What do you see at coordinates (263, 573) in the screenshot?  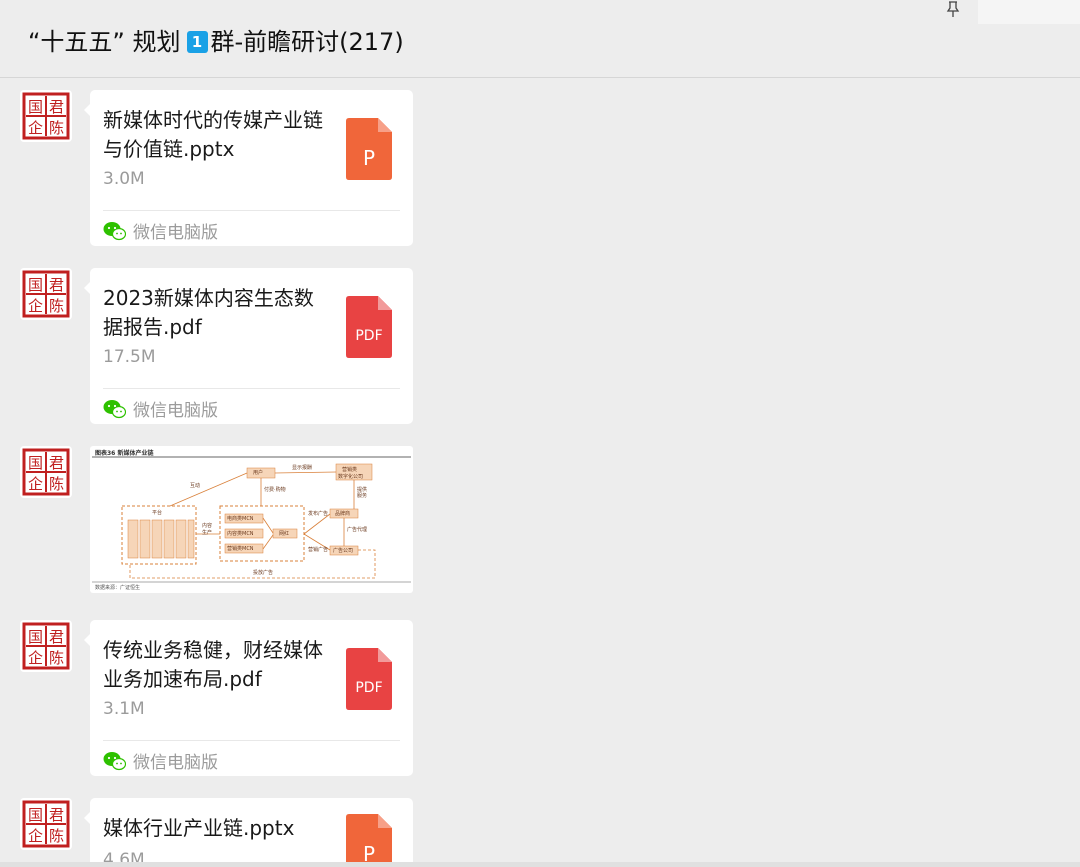 I see `diagram-label: 投放广告` at bounding box center [263, 573].